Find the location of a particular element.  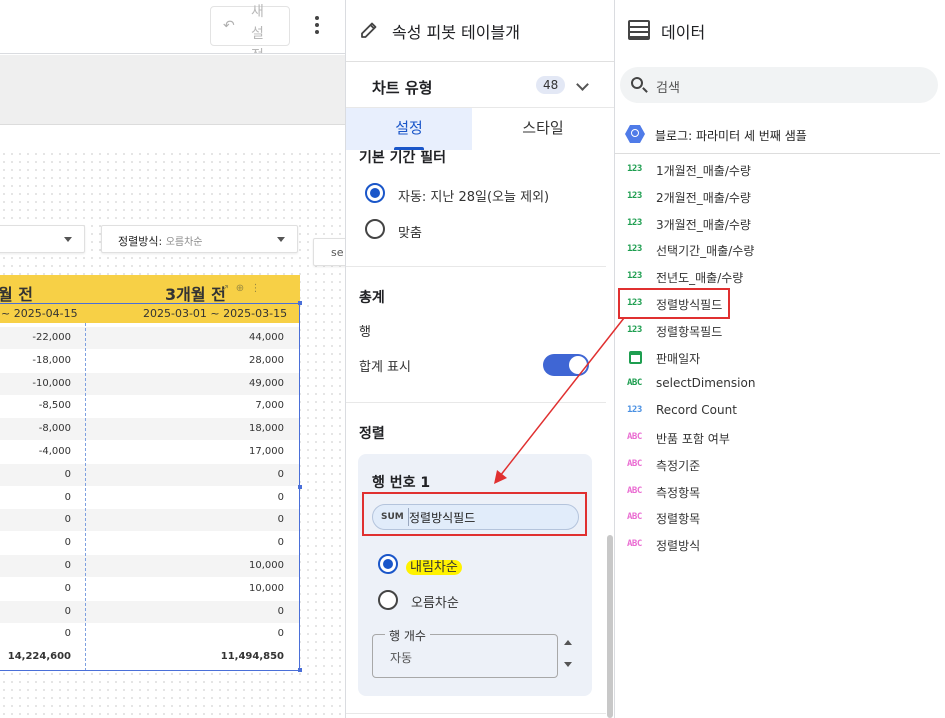

radio-auto-date is located at coordinates (375, 193).